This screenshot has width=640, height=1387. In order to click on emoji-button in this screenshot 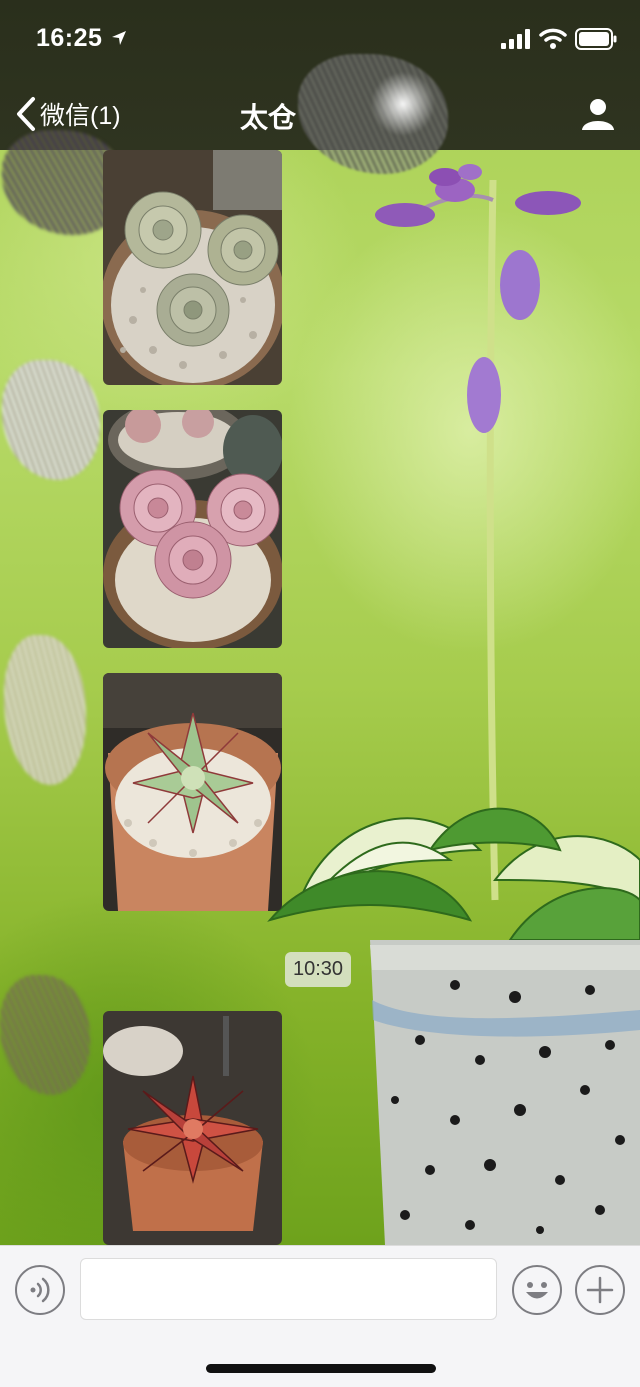, I will do `click(537, 1290)`.